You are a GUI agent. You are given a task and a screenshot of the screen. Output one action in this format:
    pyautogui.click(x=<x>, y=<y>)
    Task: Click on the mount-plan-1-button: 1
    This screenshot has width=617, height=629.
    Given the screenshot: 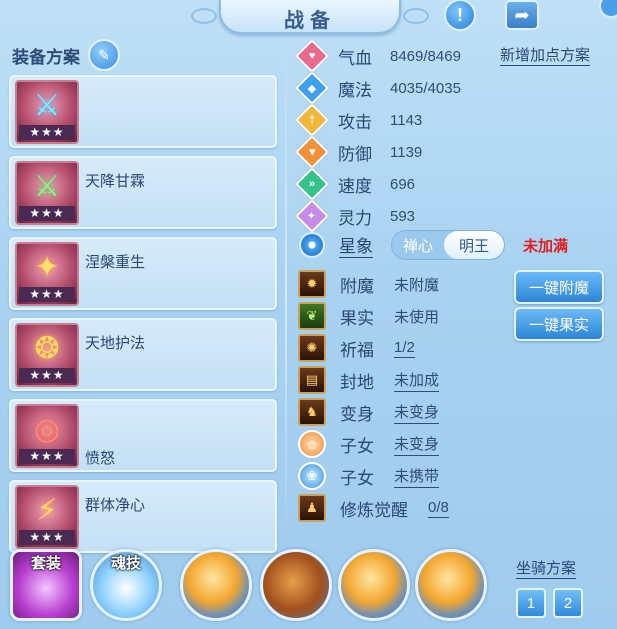 What is the action you would take?
    pyautogui.click(x=531, y=603)
    